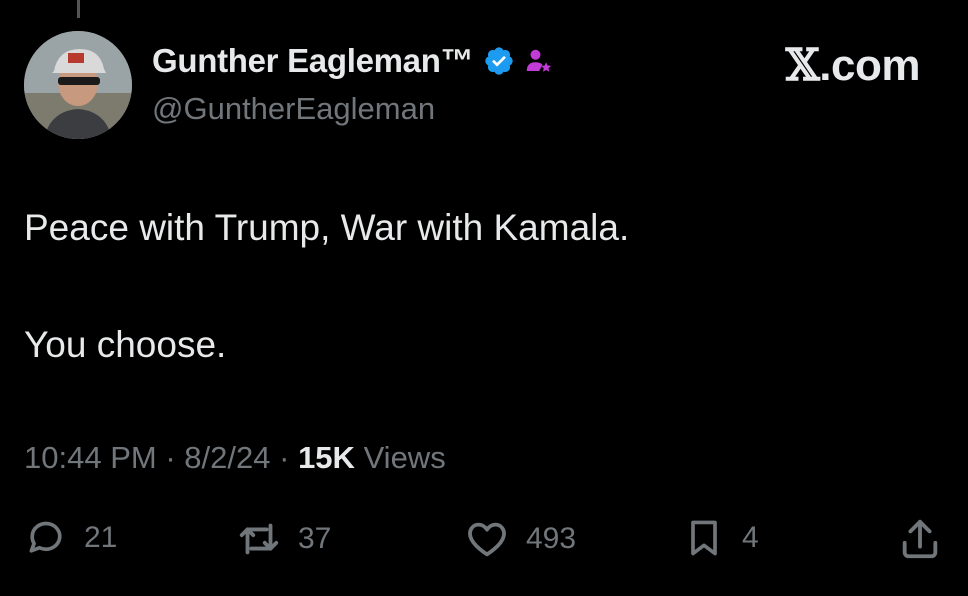 Image resolution: width=968 pixels, height=596 pixels. I want to click on author-handle: @GuntherEagleman, so click(293, 109).